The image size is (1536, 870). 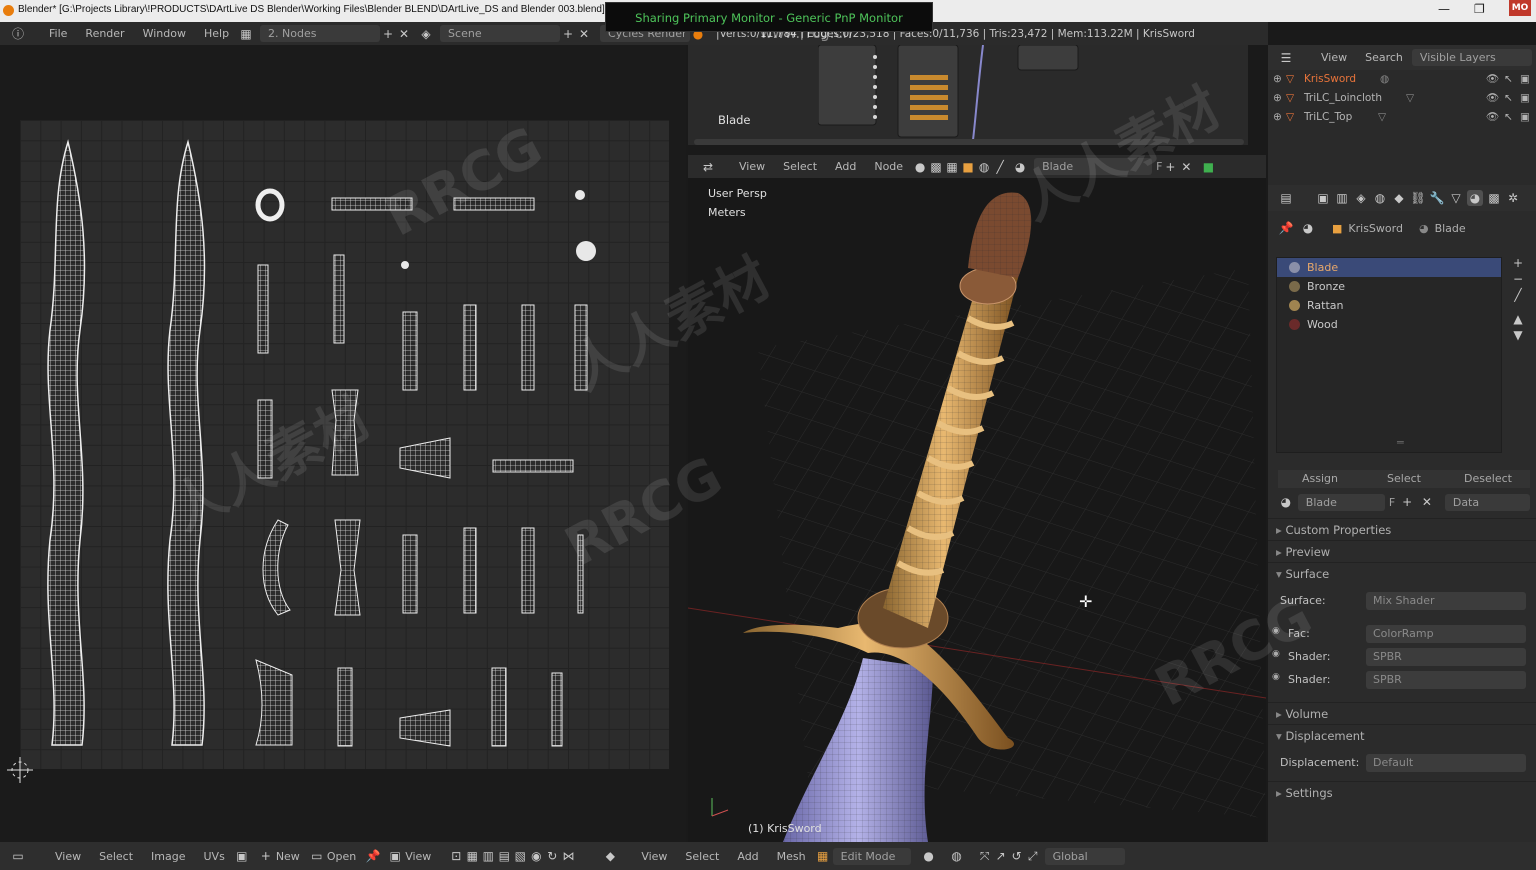 I want to click on shader1-input-select: SPBR, so click(x=1446, y=657).